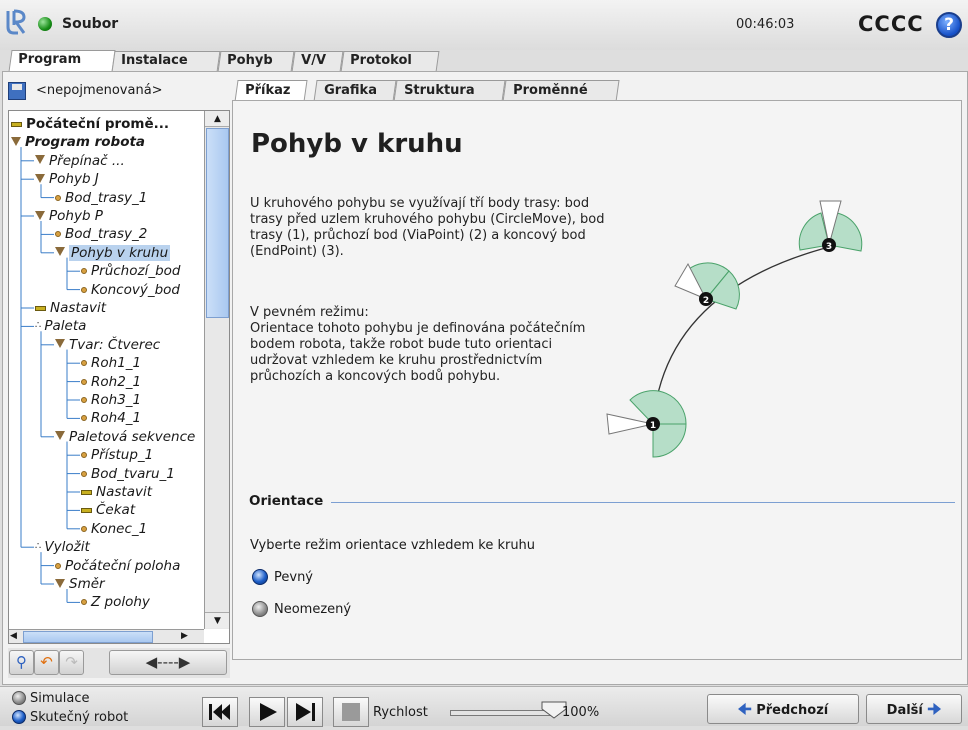 The width and height of the screenshot is (968, 730). What do you see at coordinates (184, 636) in the screenshot?
I see `scroll-right-arrow-icon: ▶` at bounding box center [184, 636].